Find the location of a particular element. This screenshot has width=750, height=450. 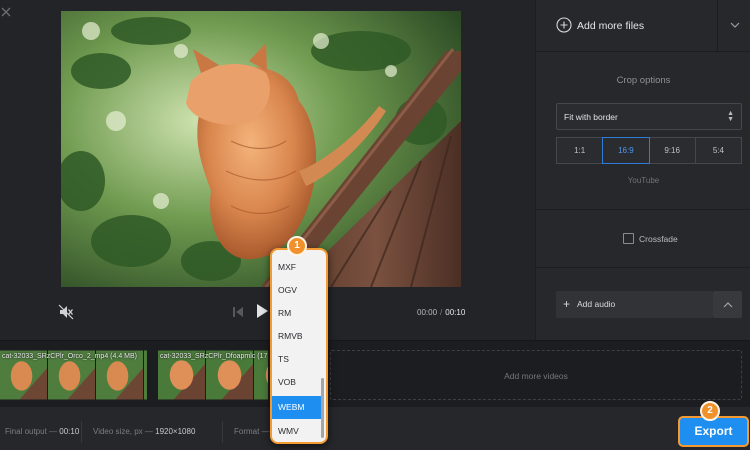

video-size-stat: Video size, px — 1920×1080 is located at coordinates (144, 431).